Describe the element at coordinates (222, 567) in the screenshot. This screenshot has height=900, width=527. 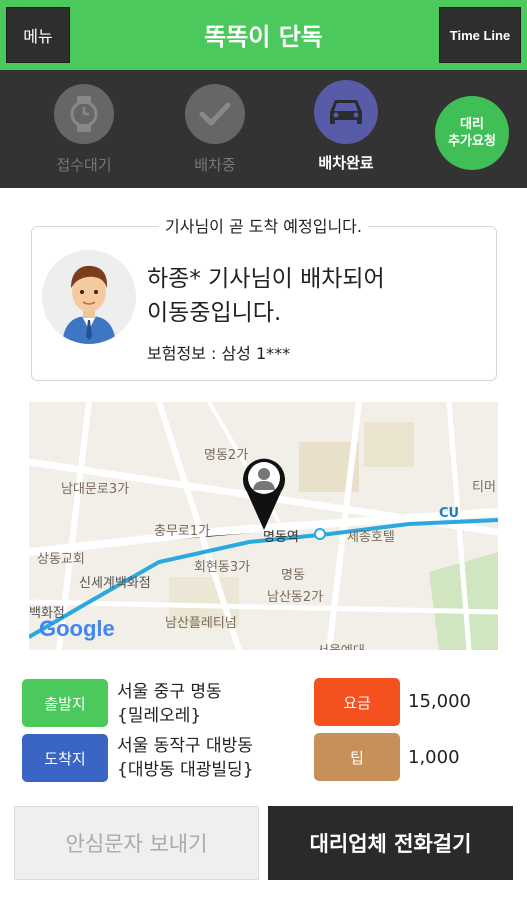
I see `map-label: 회현동3가` at that location.